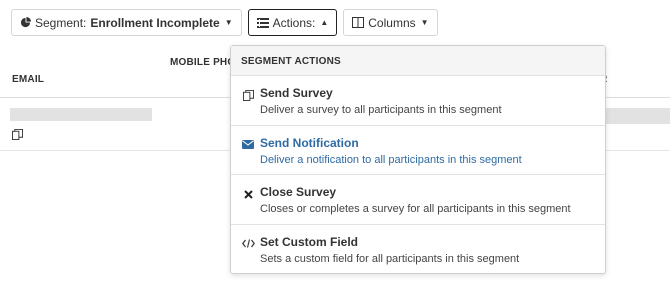 This screenshot has width=670, height=282. What do you see at coordinates (248, 194) in the screenshot?
I see `x-icon` at bounding box center [248, 194].